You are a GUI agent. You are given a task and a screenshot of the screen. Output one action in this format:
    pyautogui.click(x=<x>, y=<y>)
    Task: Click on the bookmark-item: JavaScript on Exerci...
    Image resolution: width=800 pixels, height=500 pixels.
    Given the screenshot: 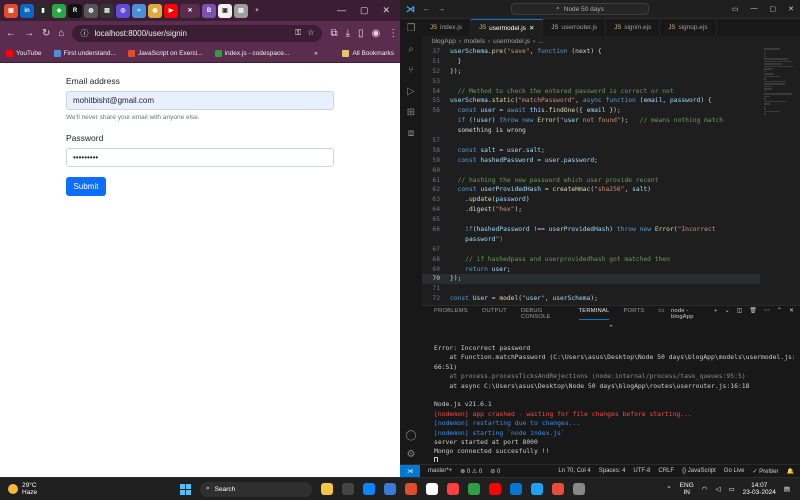 What is the action you would take?
    pyautogui.click(x=165, y=53)
    